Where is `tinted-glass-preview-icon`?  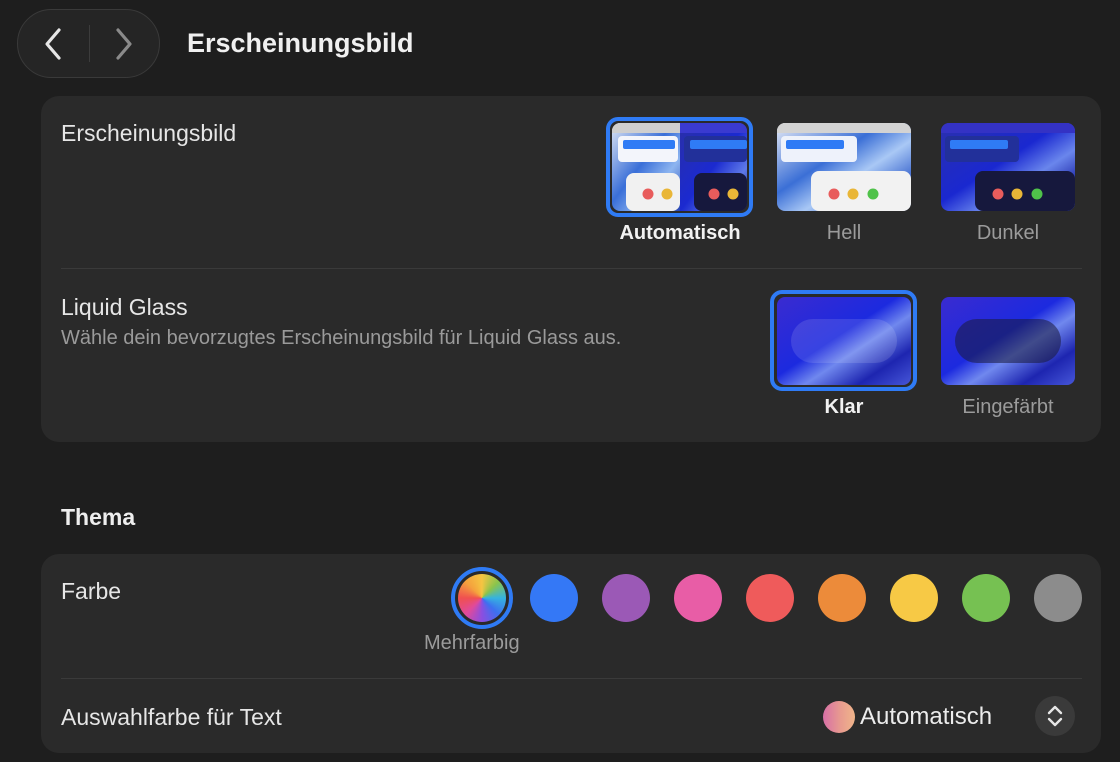
tinted-glass-preview-icon is located at coordinates (1008, 341).